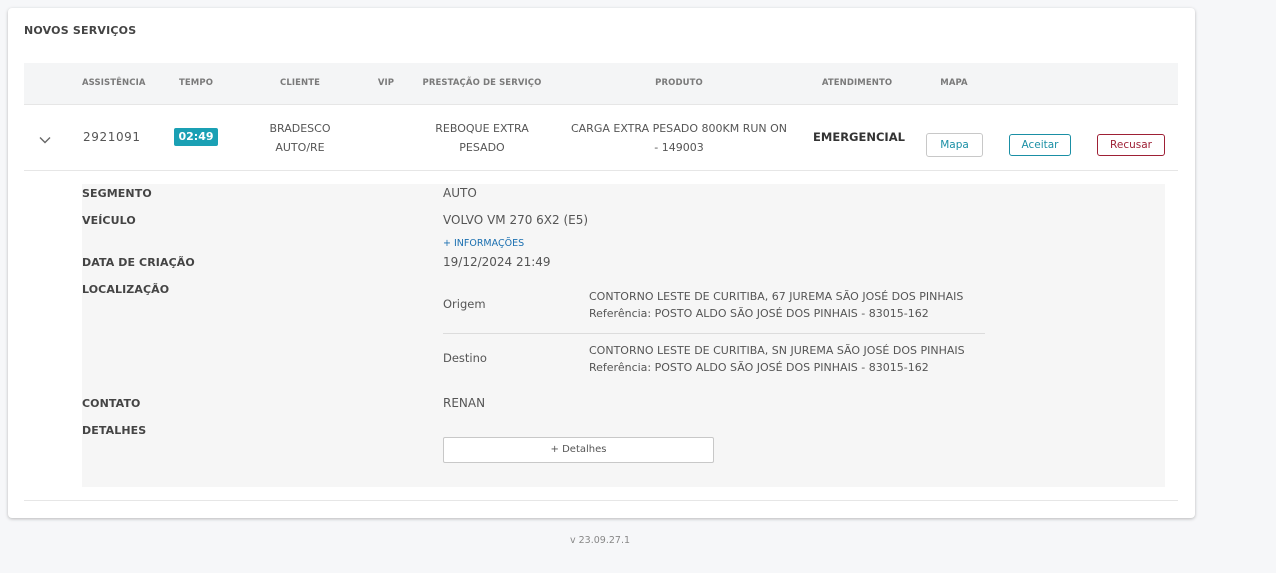 The image size is (1276, 573). I want to click on contato-label: CONTATO, so click(111, 403).